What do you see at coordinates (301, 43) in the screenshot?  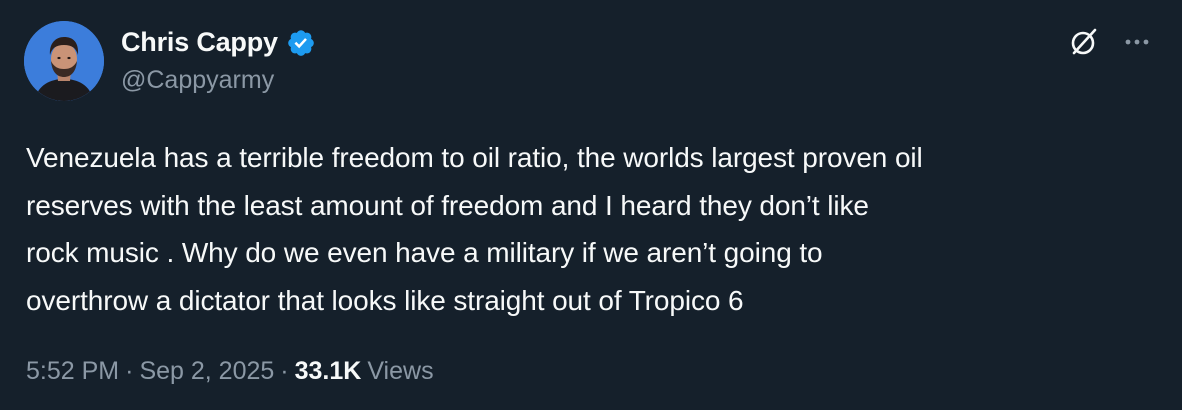 I see `verified-badge-icon` at bounding box center [301, 43].